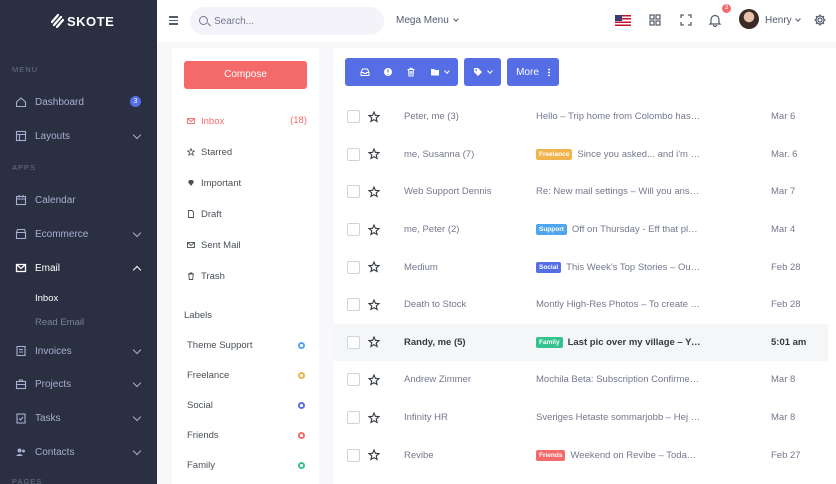  What do you see at coordinates (247, 152) in the screenshot?
I see `folder-starred: Starred` at bounding box center [247, 152].